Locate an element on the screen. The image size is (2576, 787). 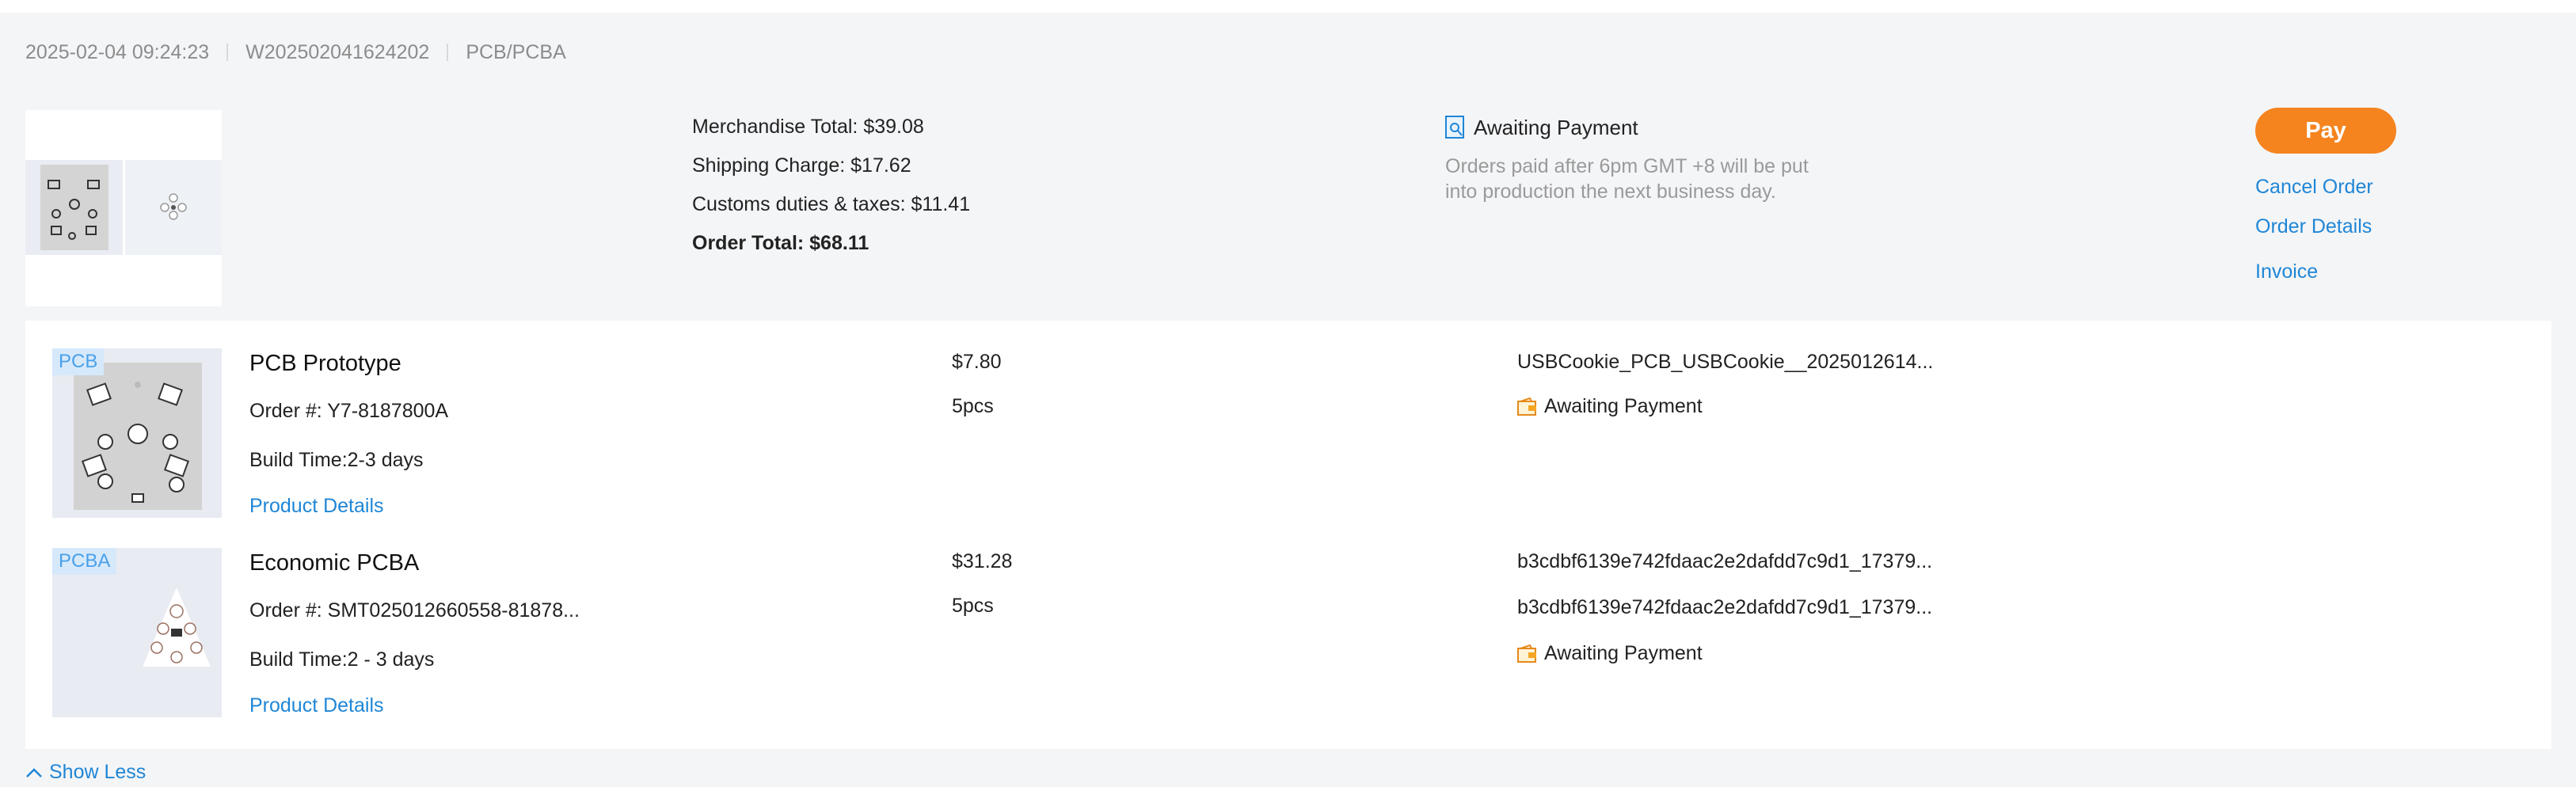
pcba-thumbnail is located at coordinates (173, 207).